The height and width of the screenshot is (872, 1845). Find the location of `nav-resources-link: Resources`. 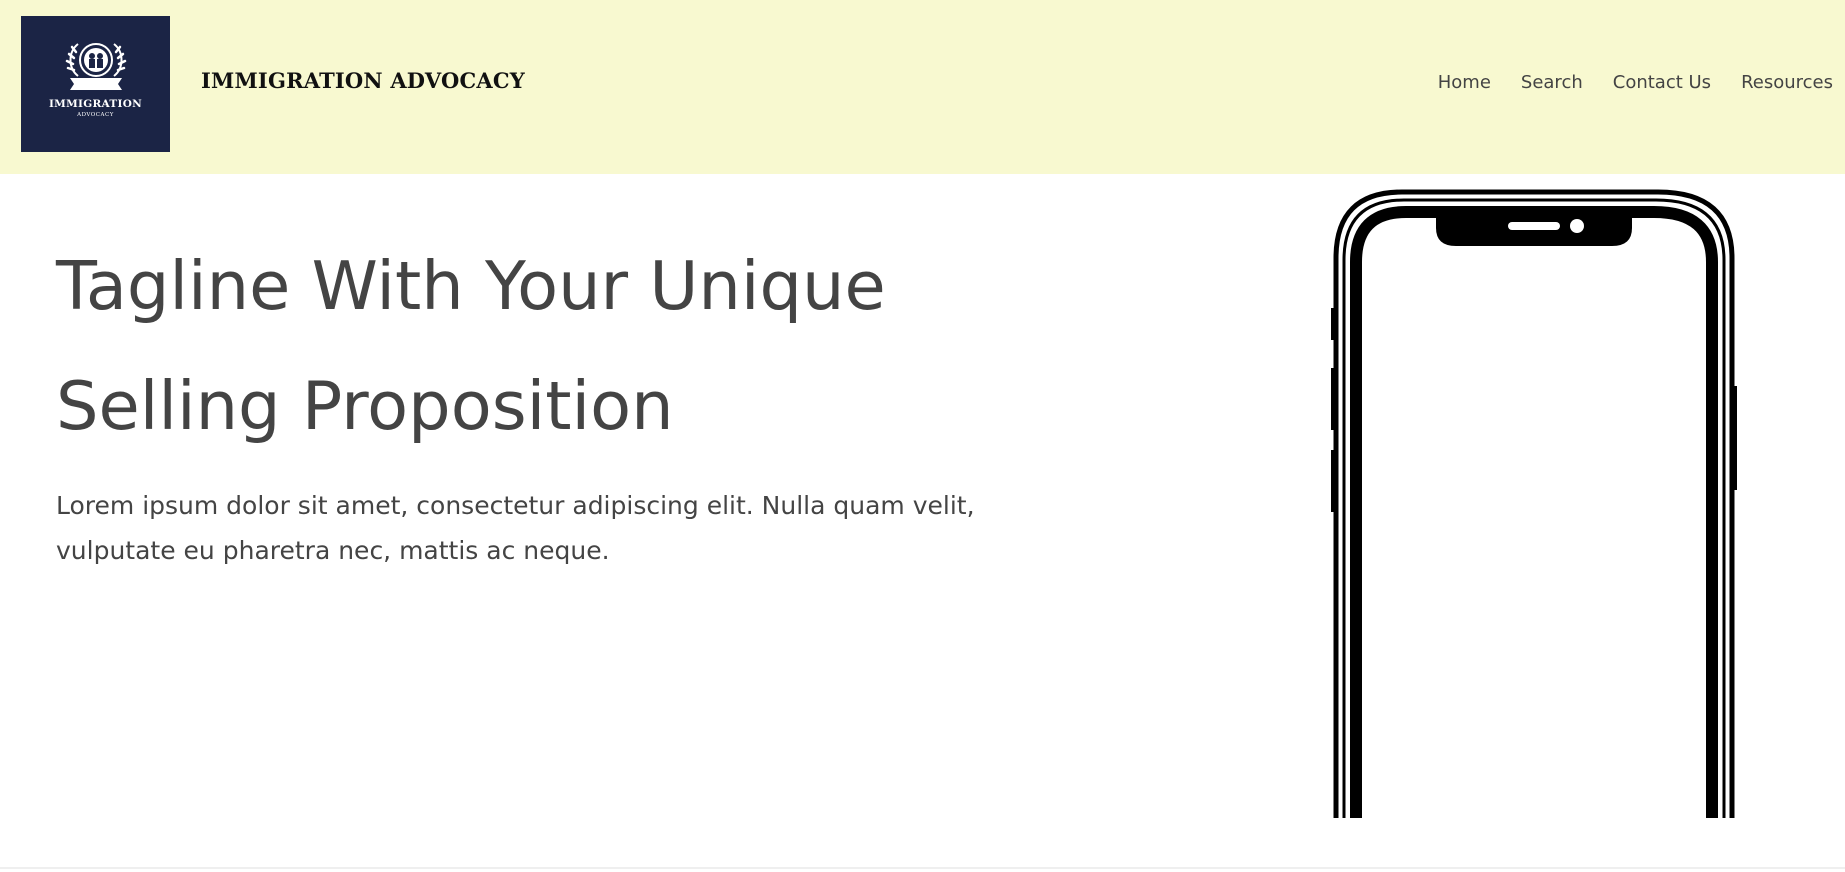

nav-resources-link: Resources is located at coordinates (1787, 82).